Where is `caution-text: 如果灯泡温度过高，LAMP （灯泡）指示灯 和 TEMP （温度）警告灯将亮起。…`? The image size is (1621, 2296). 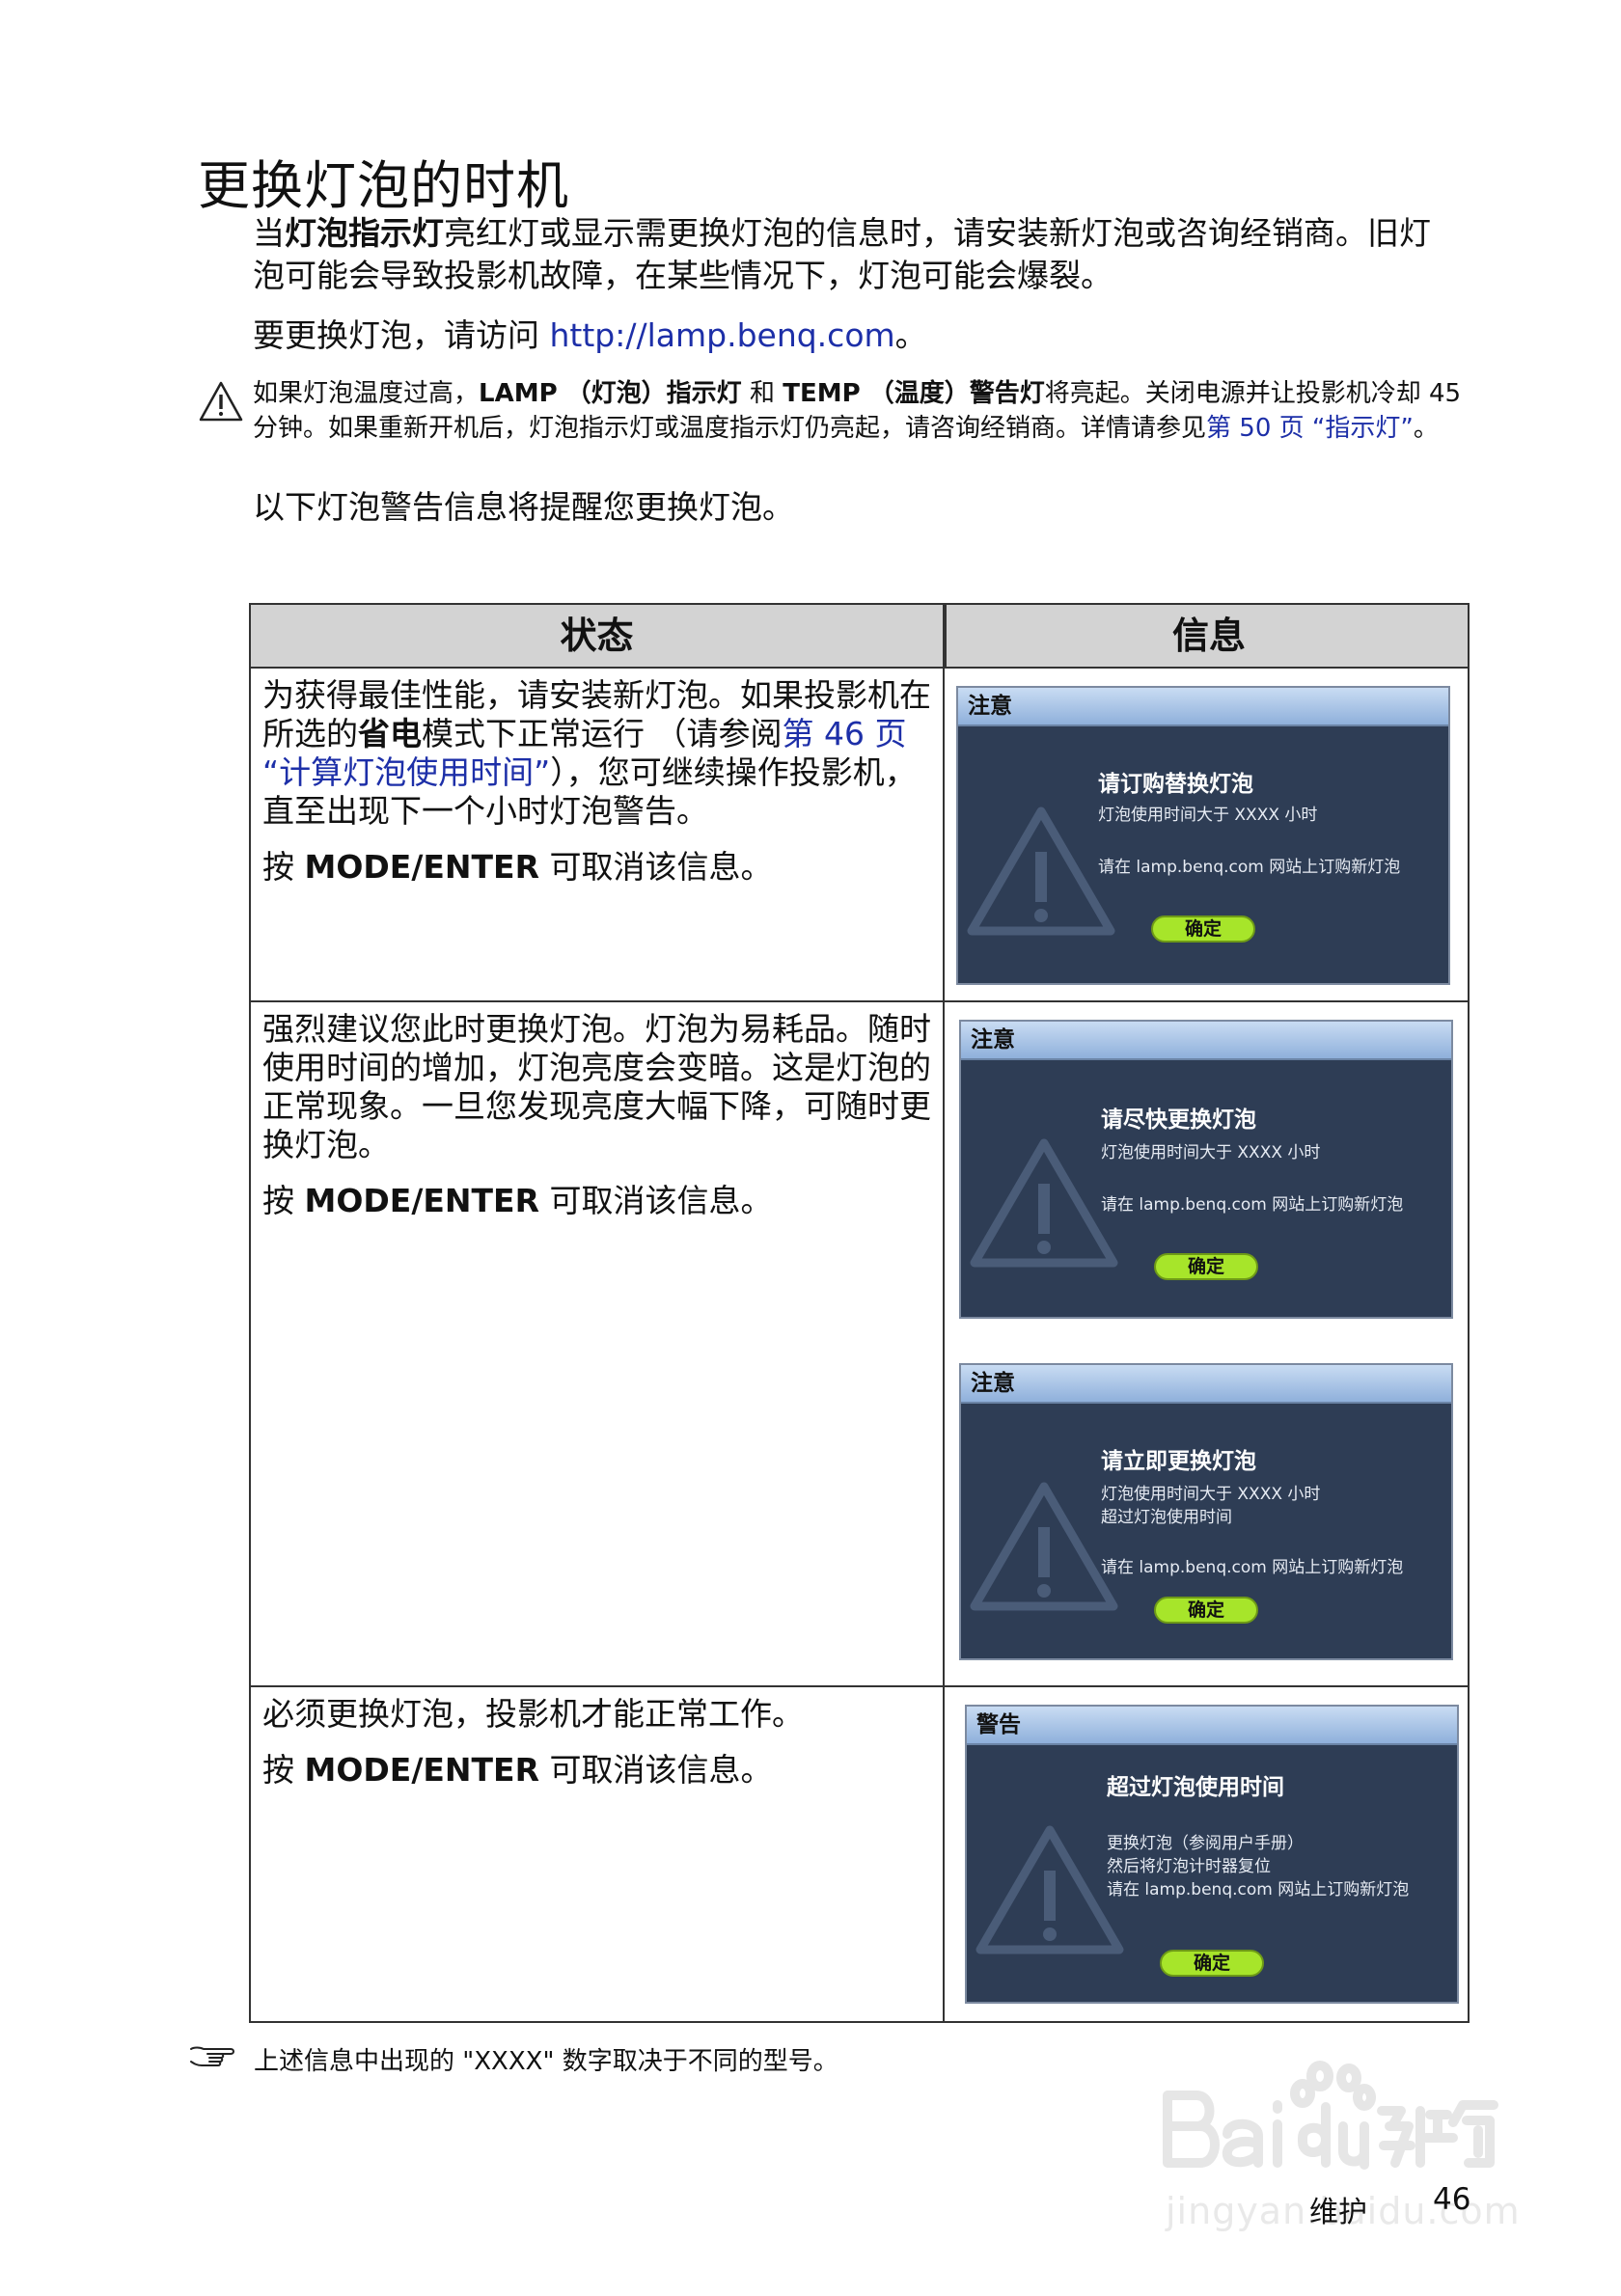 caution-text: 如果灯泡温度过高，LAMP （灯泡）指示灯 和 TEMP （温度）警告灯将亮起。… is located at coordinates (857, 411).